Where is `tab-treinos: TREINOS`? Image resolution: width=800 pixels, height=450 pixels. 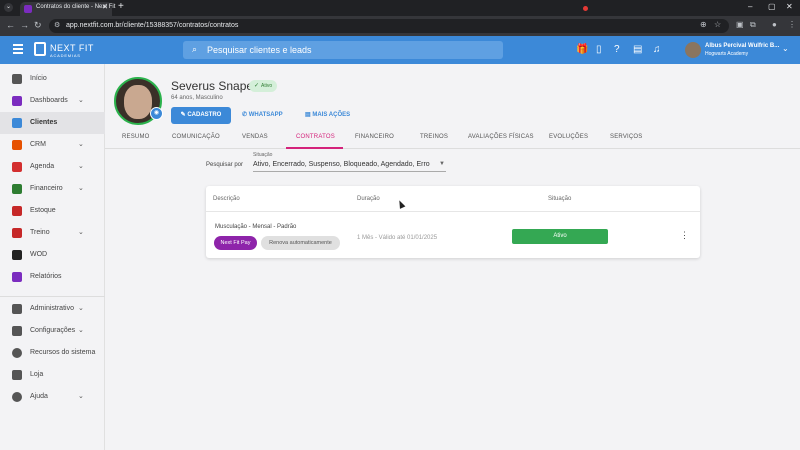
tab-treinos: TREINOS is located at coordinates (434, 137).